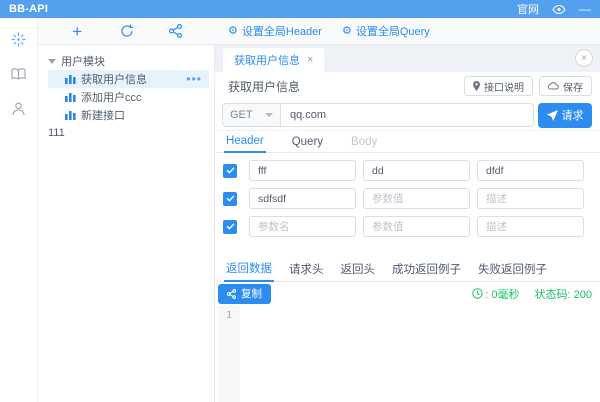  Describe the element at coordinates (245, 144) in the screenshot. I see `tab-header: Header` at that location.